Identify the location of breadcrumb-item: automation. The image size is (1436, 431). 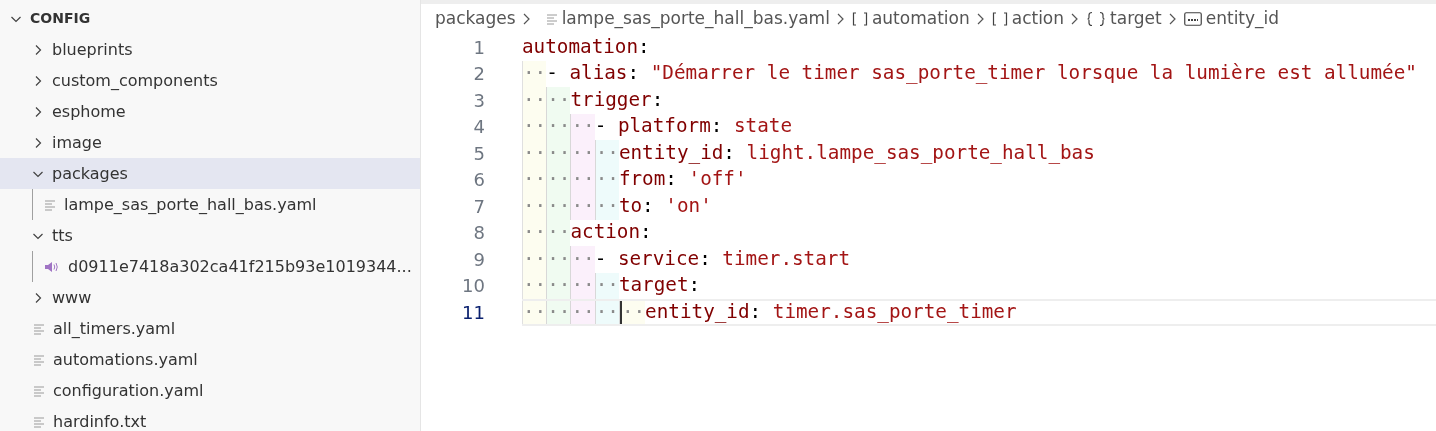
(910, 19).